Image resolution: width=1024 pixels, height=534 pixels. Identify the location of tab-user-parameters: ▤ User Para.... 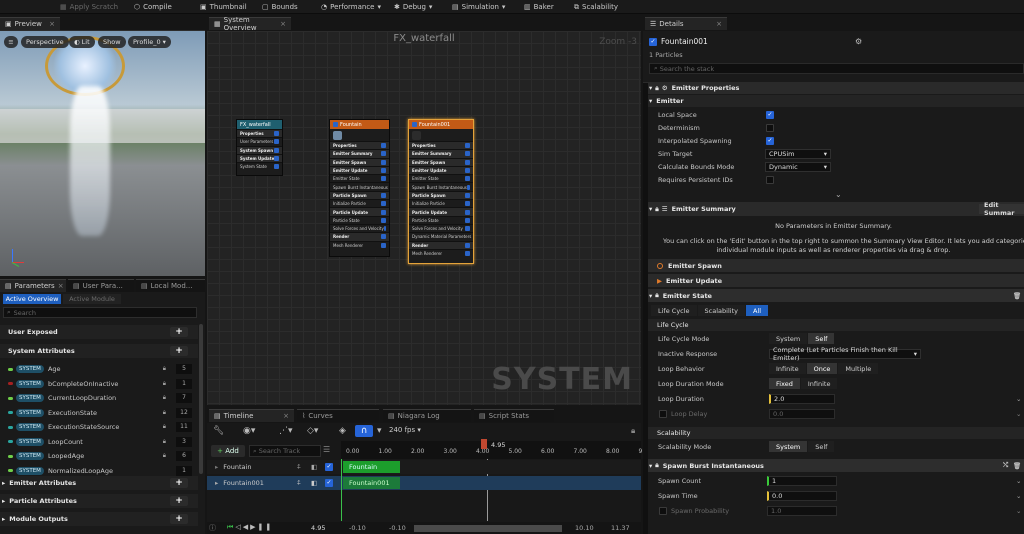
(101, 285).